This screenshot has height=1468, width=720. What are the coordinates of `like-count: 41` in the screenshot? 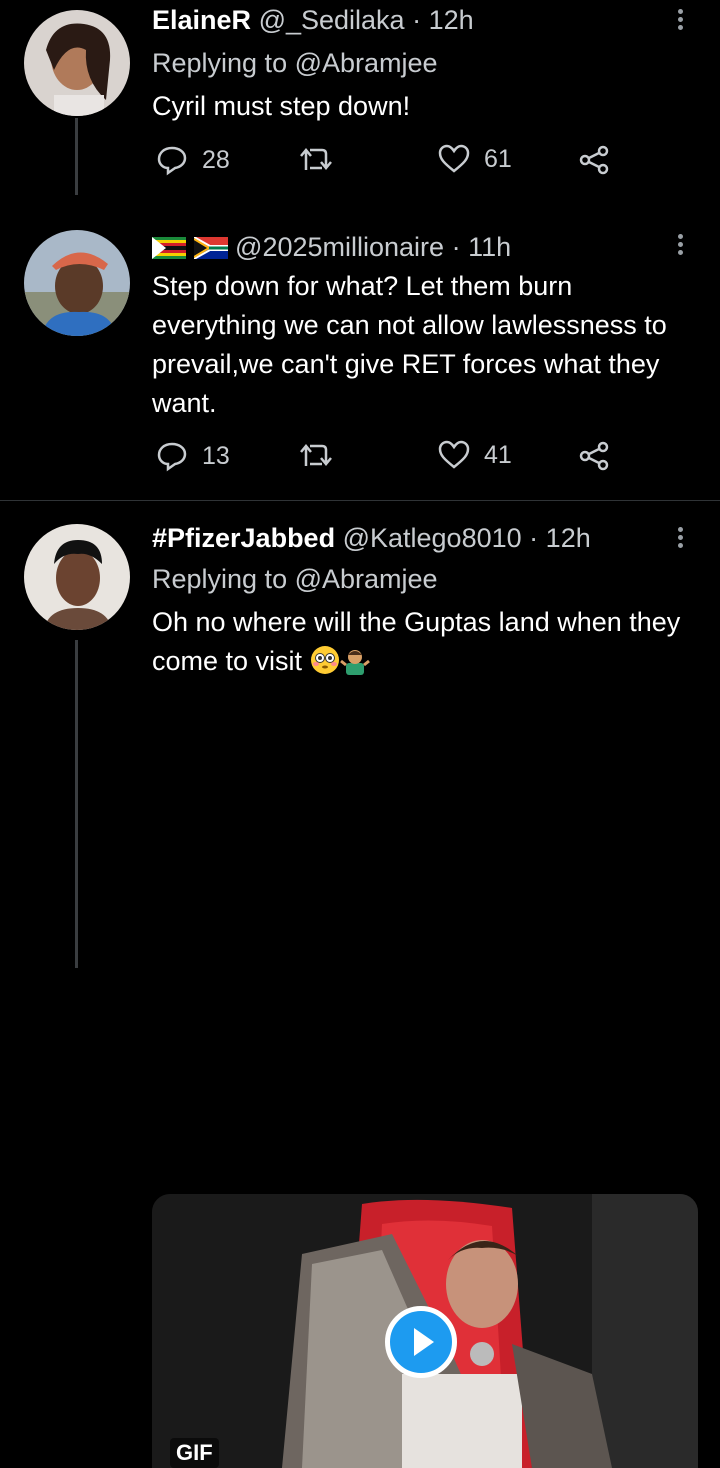 It's located at (498, 454).